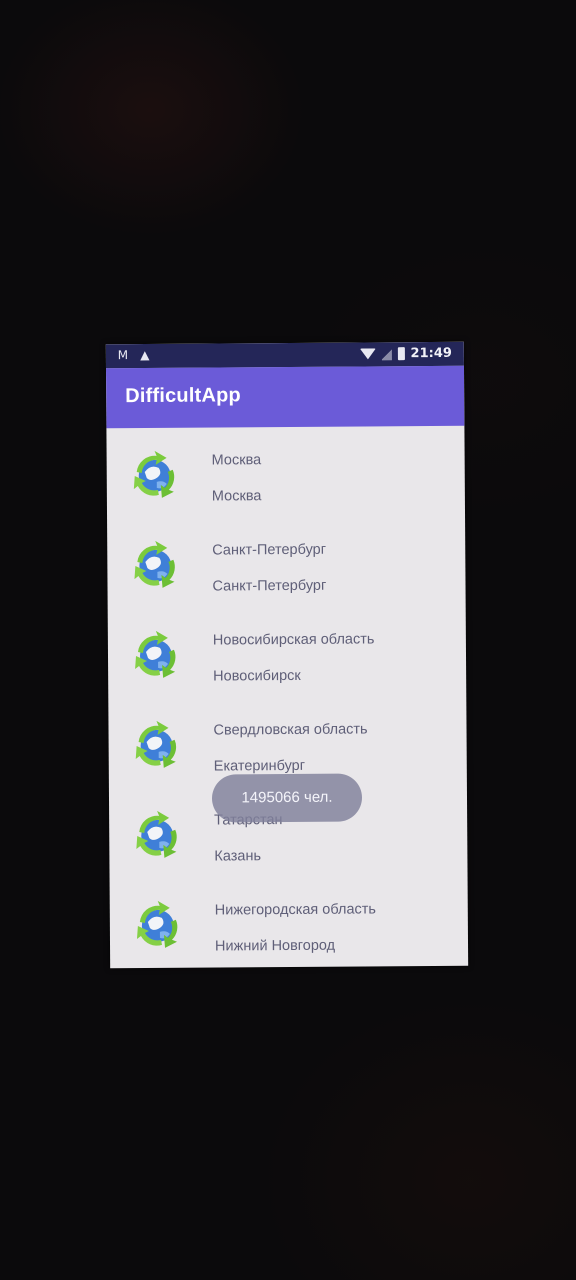 The image size is (576, 1280). Describe the element at coordinates (236, 460) in the screenshot. I see `item-title: Москва` at that location.